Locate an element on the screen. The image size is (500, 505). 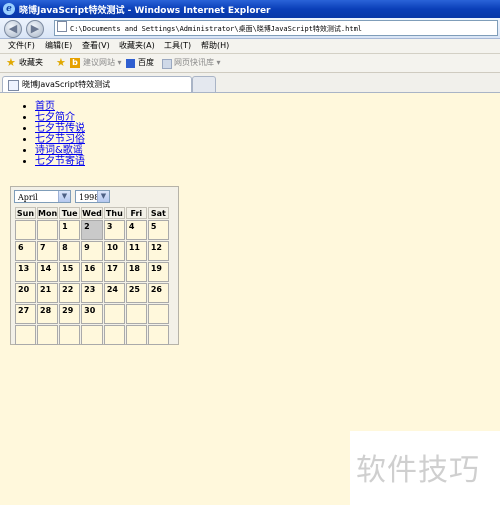
list-item: 七夕节寄语 is located at coordinates (60, 161).